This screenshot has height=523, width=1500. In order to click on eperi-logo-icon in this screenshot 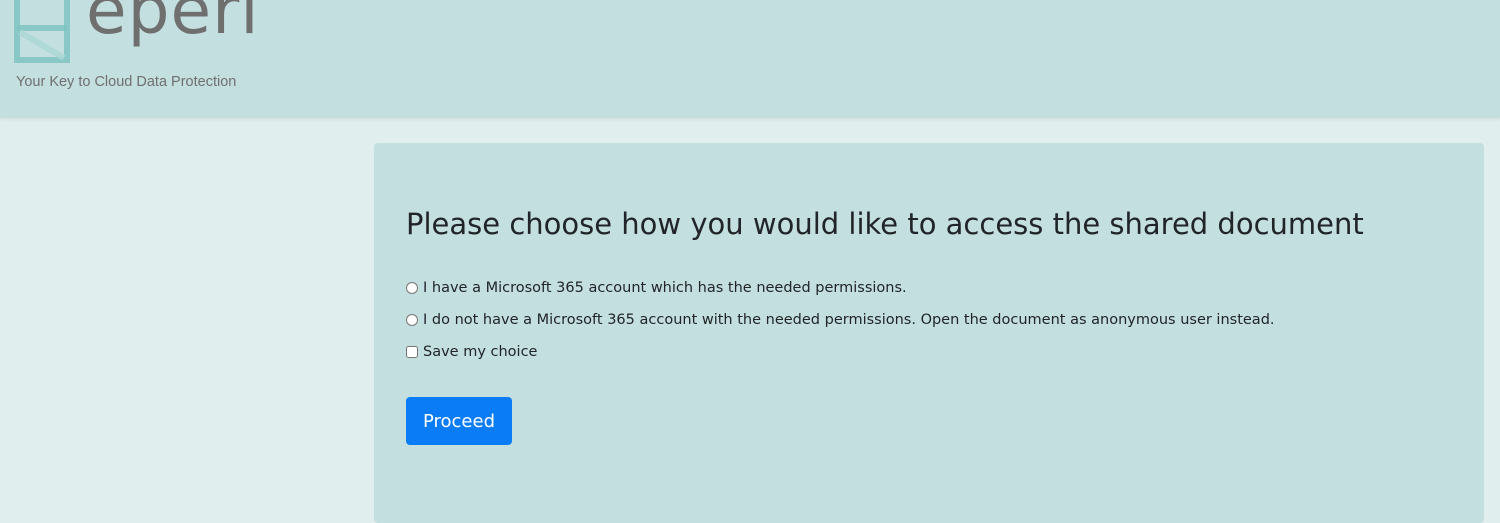, I will do `click(43, 35)`.